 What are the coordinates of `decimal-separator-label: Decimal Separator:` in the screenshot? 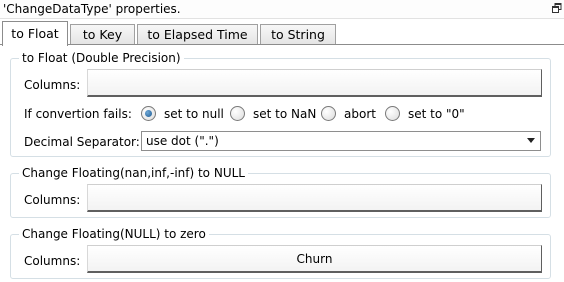 It's located at (82, 142).